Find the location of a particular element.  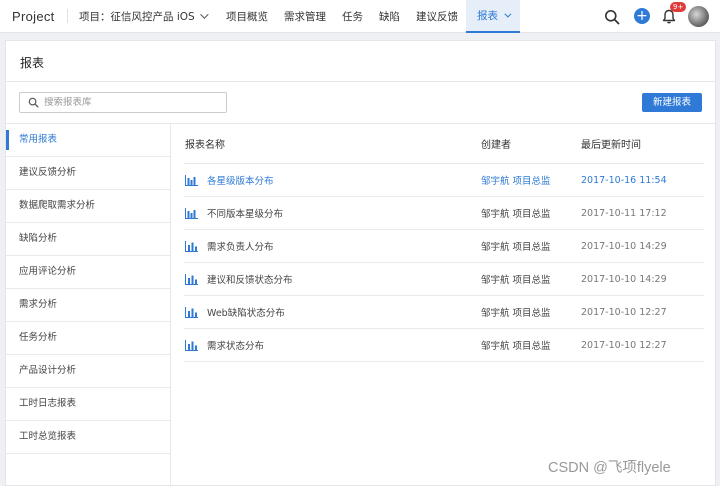

sidebar-item-requirement-analysis: 需求分析 is located at coordinates (88, 305).